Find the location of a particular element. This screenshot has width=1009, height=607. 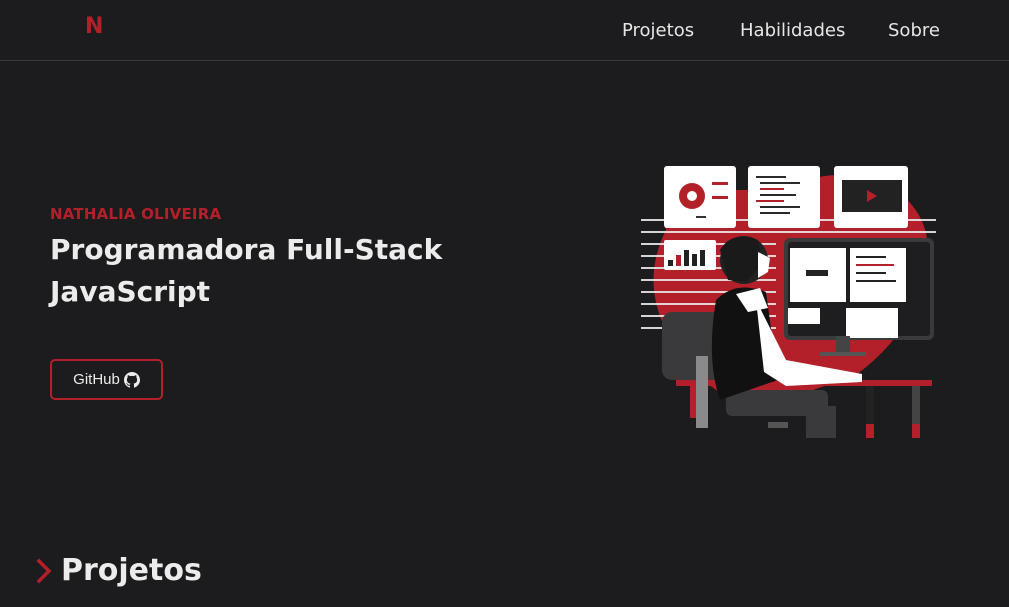

nav-link-sobre: Sobre is located at coordinates (914, 30).